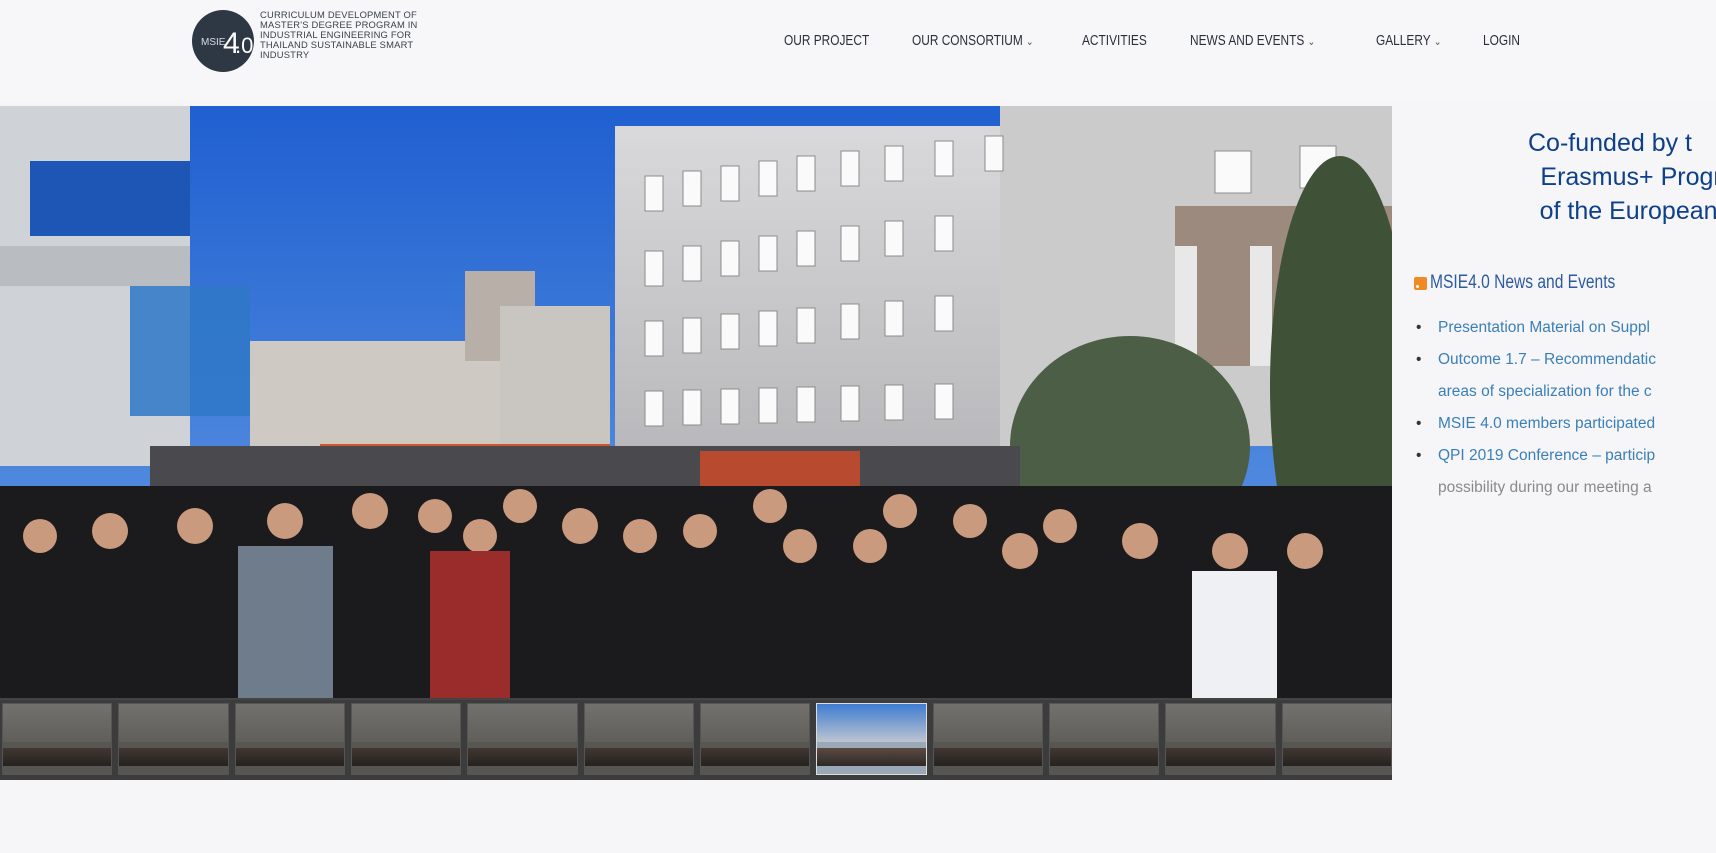 The image size is (1716, 853). I want to click on news-item-continued: possibility during our meeting a, so click(1566, 488).